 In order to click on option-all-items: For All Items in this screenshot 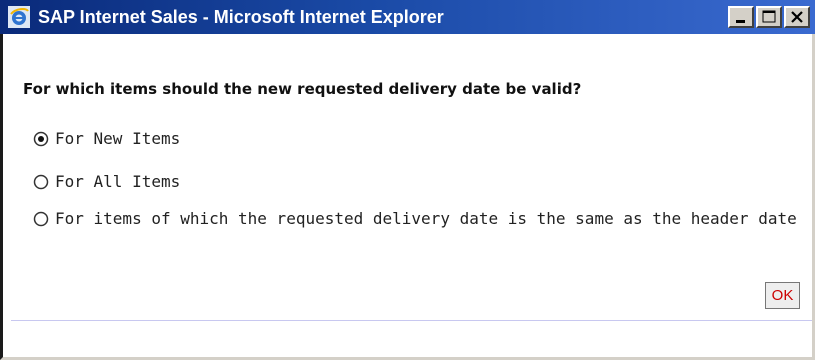, I will do `click(421, 182)`.